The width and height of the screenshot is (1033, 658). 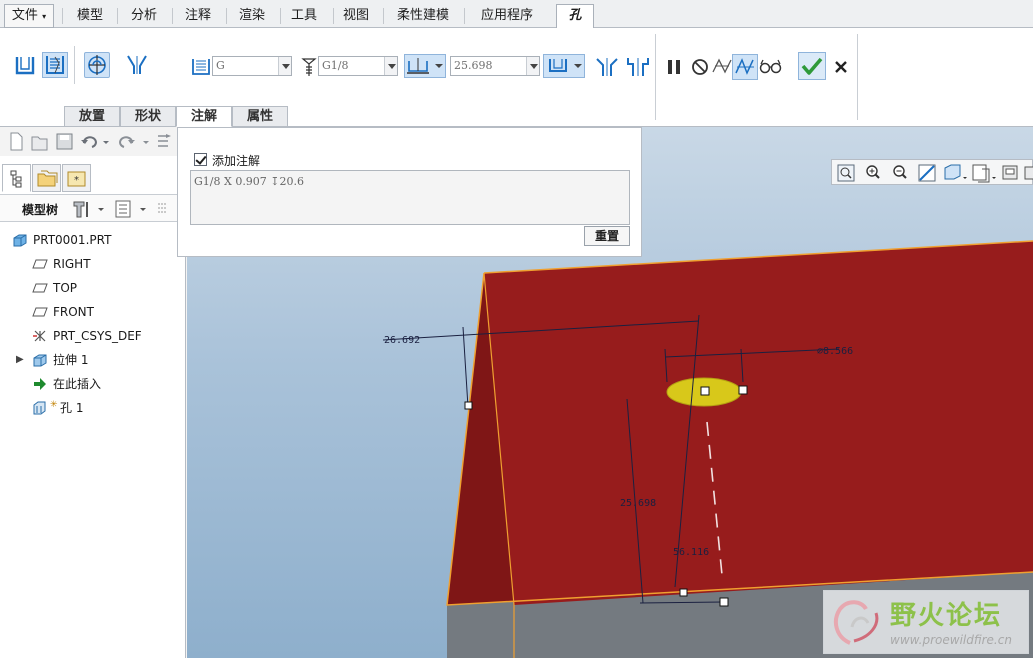 What do you see at coordinates (40, 384) in the screenshot?
I see `insert-here-arrow-icon` at bounding box center [40, 384].